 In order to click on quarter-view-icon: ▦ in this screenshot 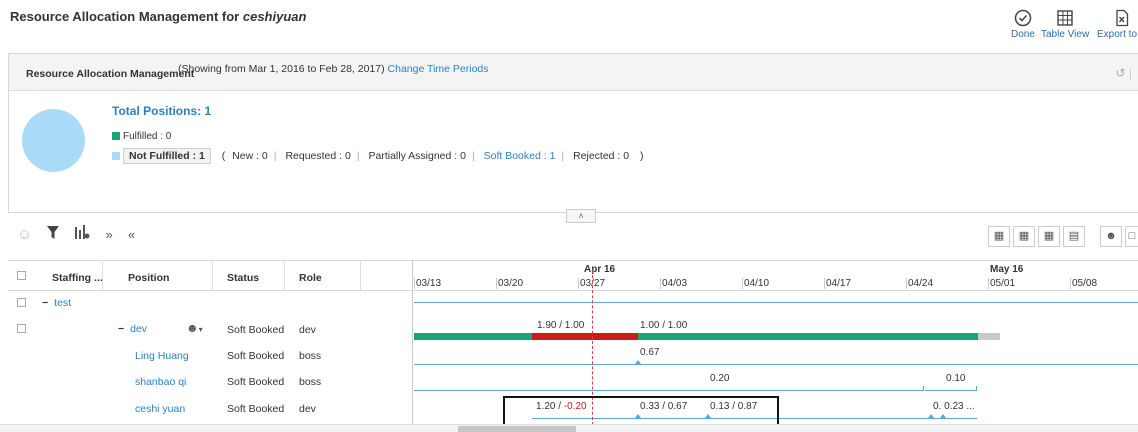, I will do `click(1024, 236)`.